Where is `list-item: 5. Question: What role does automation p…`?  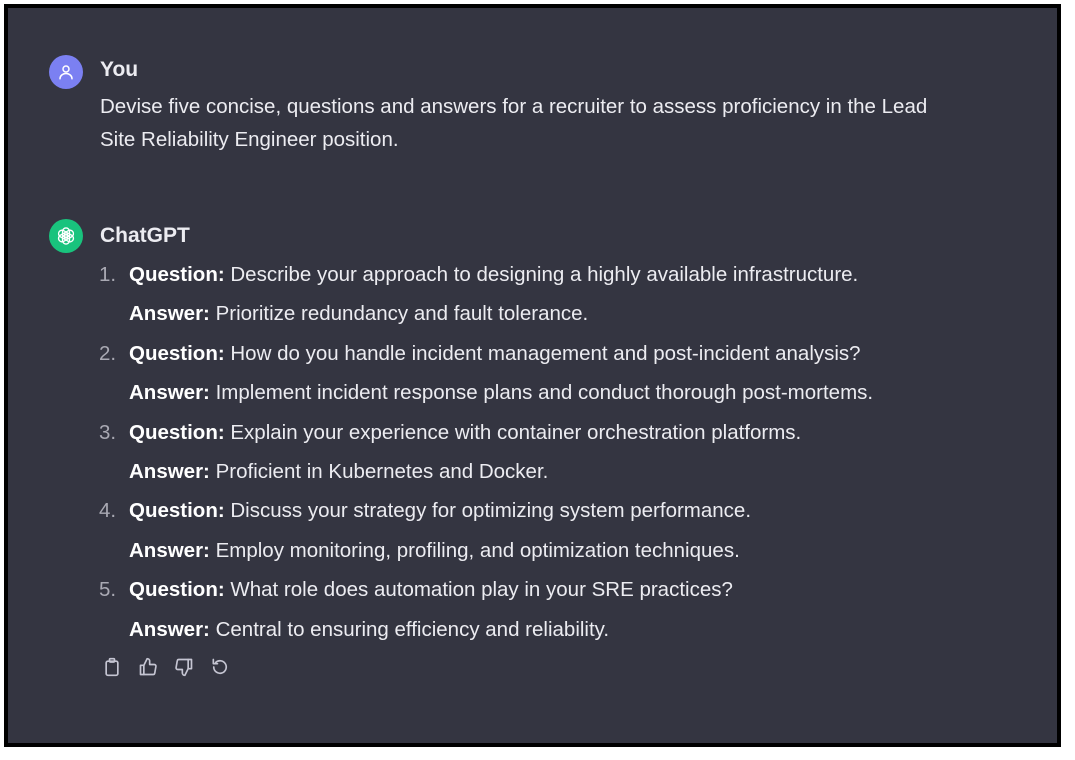
list-item: 5. Question: What role does automation p… is located at coordinates (546, 609).